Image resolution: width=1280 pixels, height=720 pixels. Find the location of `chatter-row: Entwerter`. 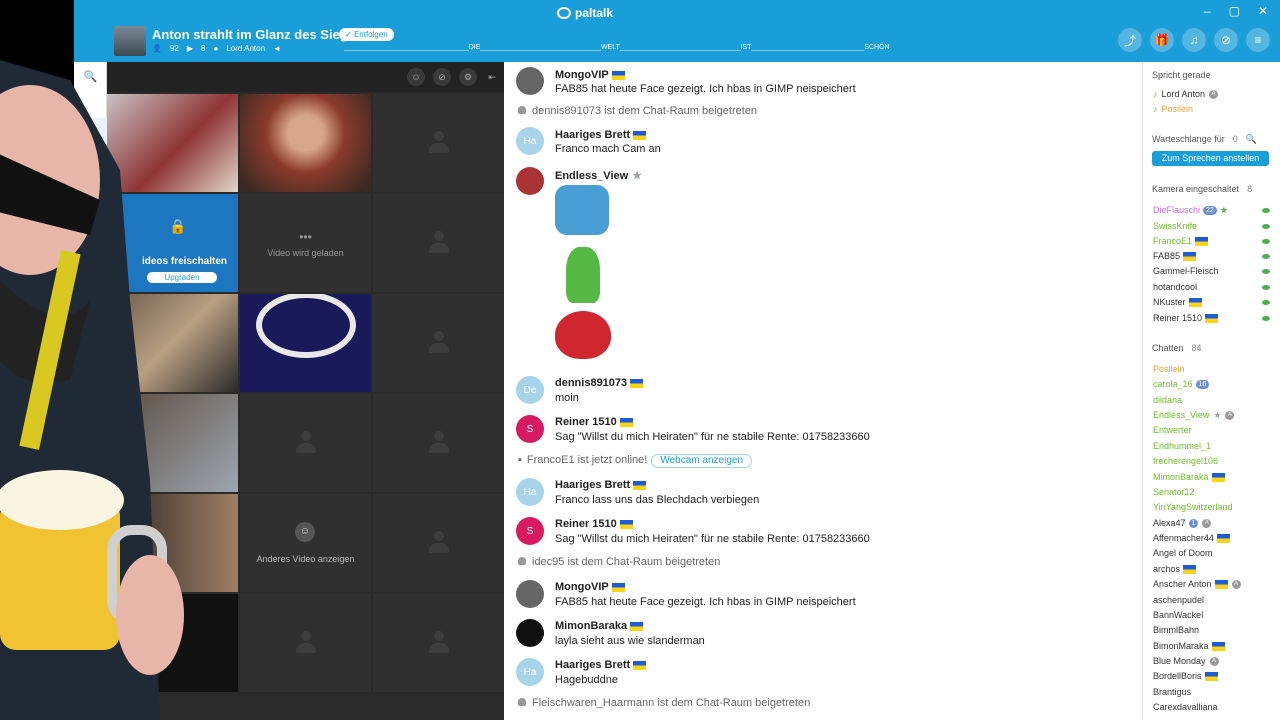

chatter-row: Entwerter is located at coordinates (1212, 430).